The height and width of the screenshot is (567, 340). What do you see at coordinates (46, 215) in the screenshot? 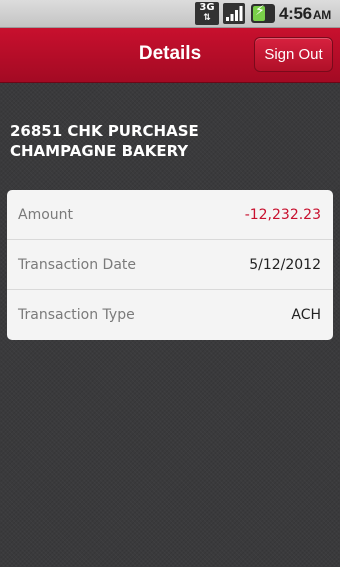
I see `amount-label: Amount` at bounding box center [46, 215].